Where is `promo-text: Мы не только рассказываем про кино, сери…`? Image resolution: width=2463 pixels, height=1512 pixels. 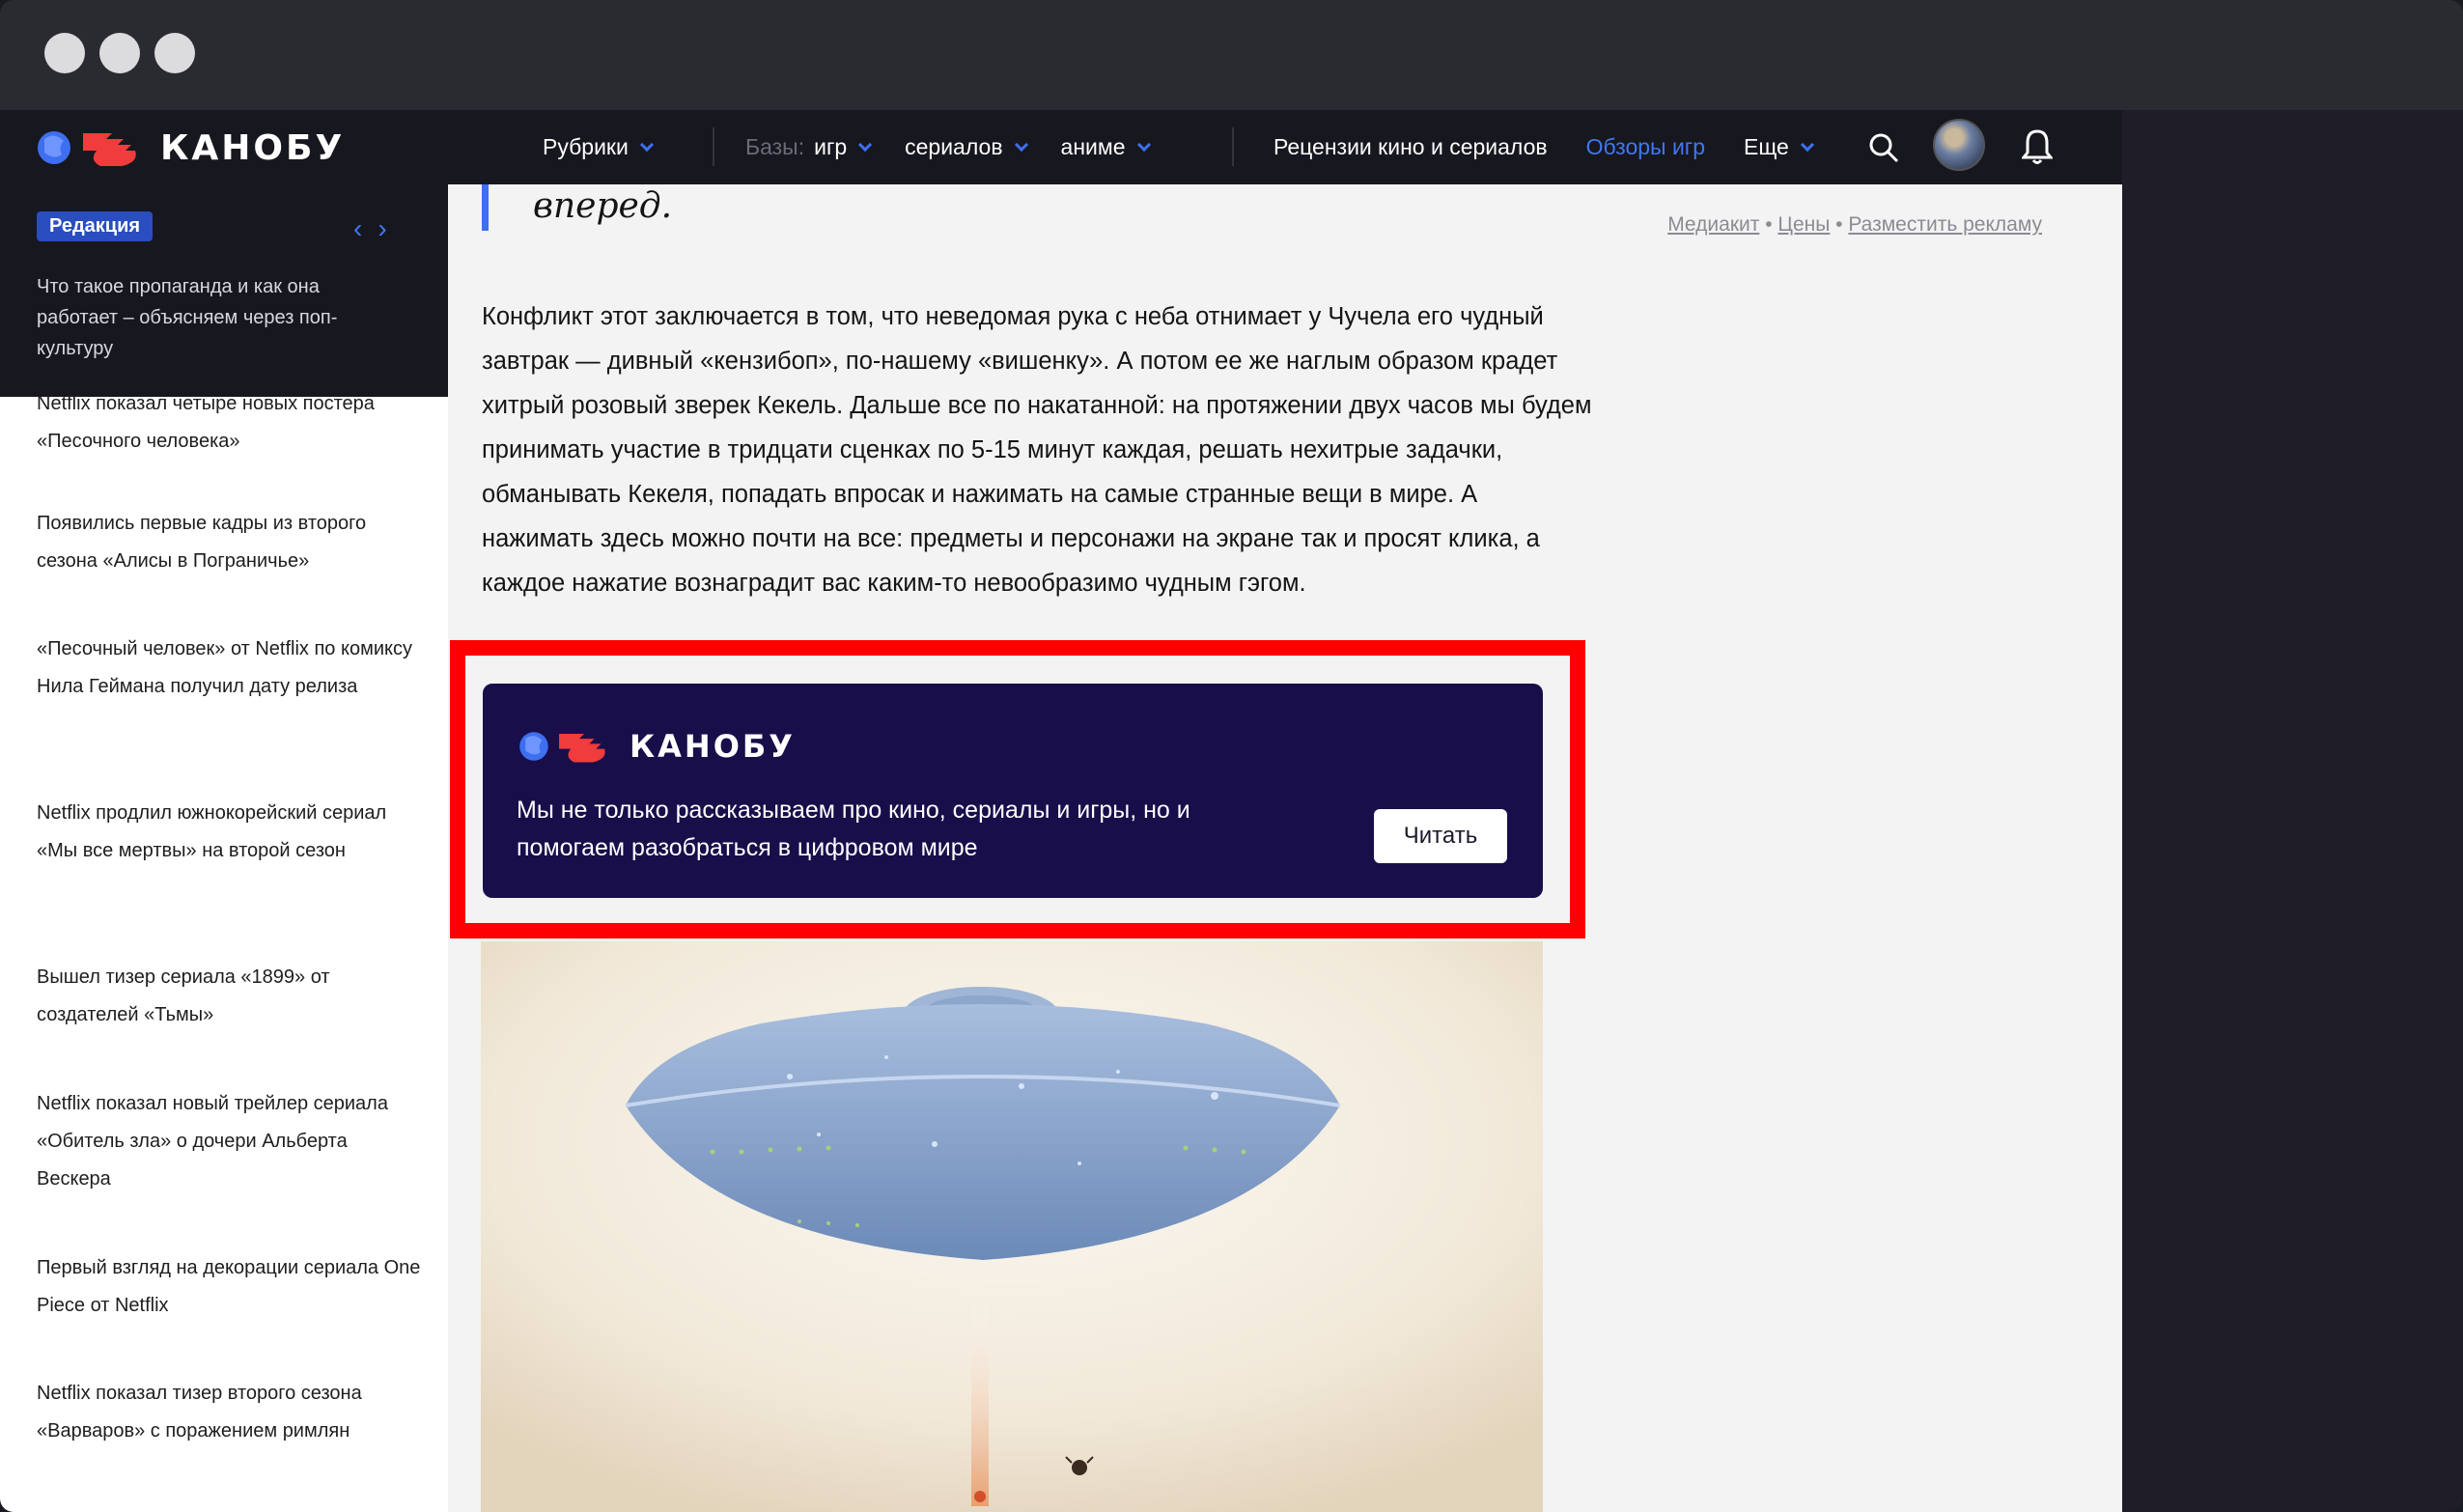 promo-text: Мы не только рассказываем про кино, сери… is located at coordinates (853, 829).